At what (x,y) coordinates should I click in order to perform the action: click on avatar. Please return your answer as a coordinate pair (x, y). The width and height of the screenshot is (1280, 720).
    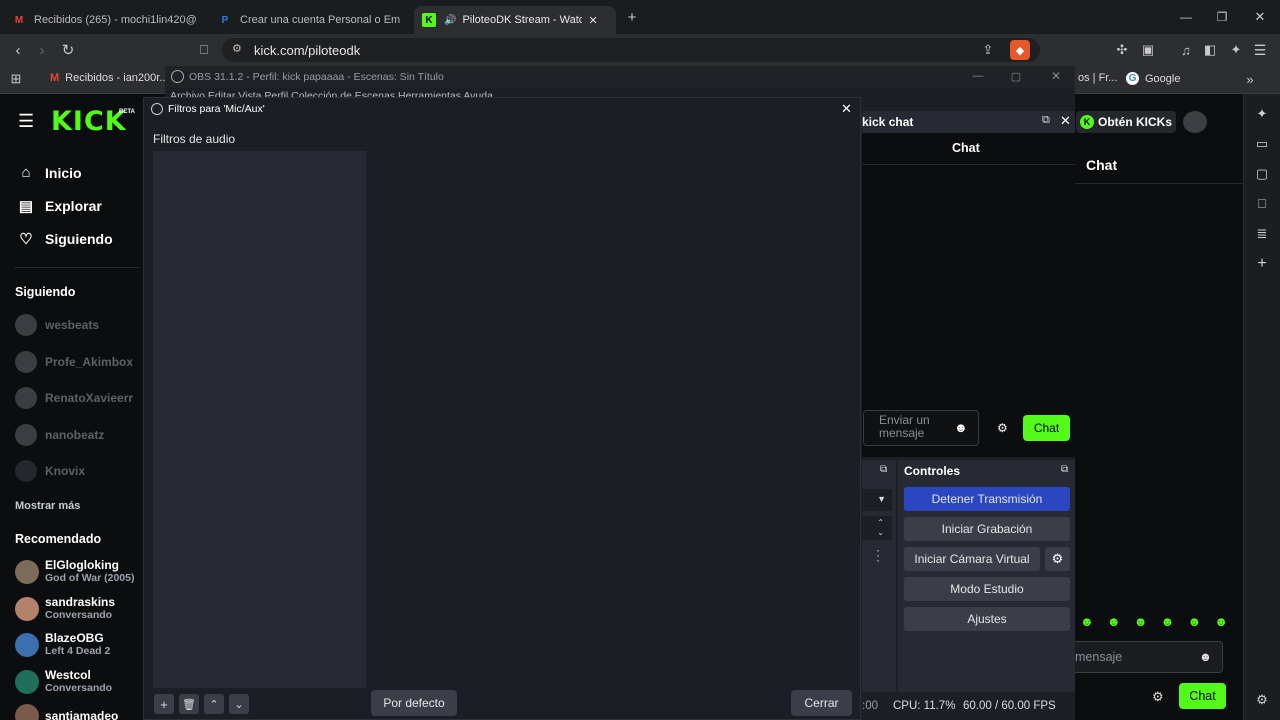
    Looking at the image, I should click on (26, 435).